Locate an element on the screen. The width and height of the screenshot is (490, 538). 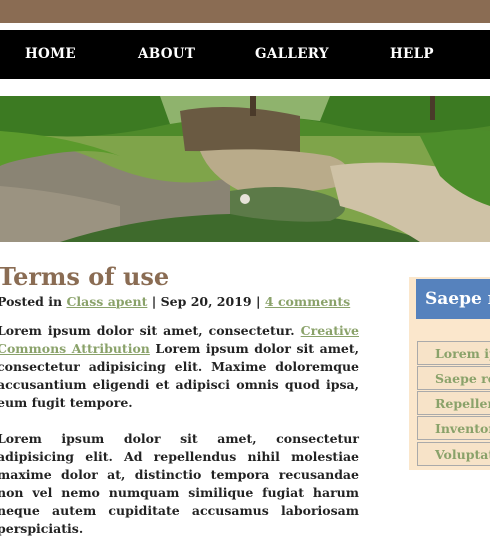
nav-item-help: HELP is located at coordinates (412, 54).